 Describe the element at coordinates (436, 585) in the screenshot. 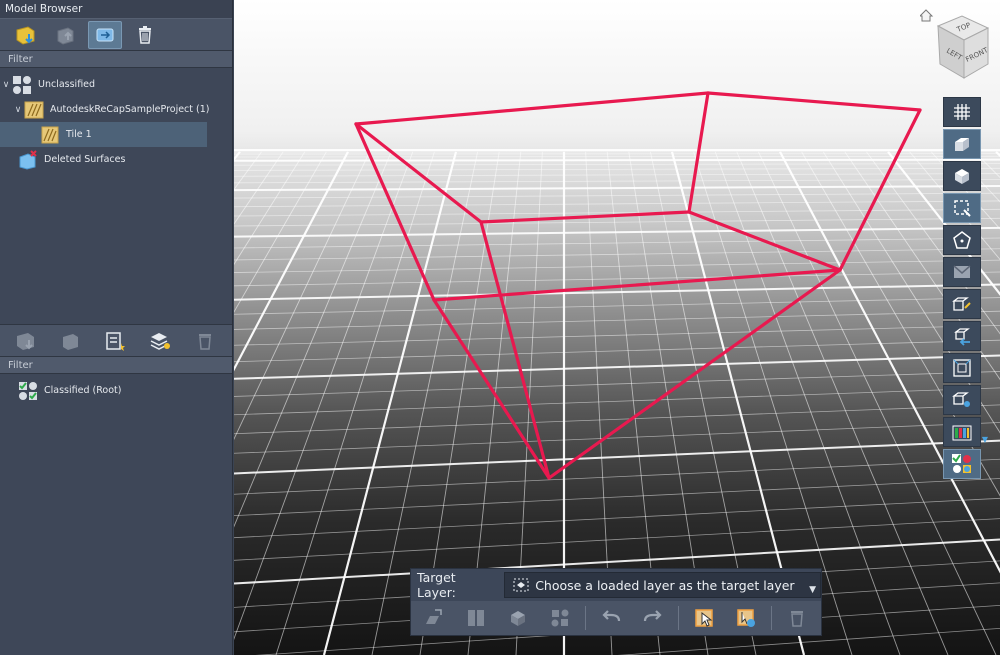

I see `target-layer-label: Target Layer:` at that location.